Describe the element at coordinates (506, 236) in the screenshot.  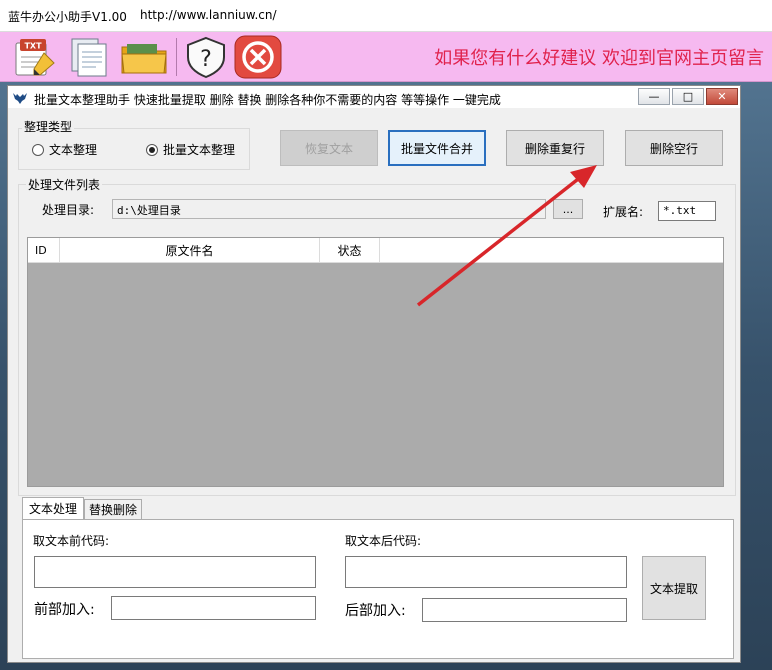
I see `annotation-arrow` at that location.